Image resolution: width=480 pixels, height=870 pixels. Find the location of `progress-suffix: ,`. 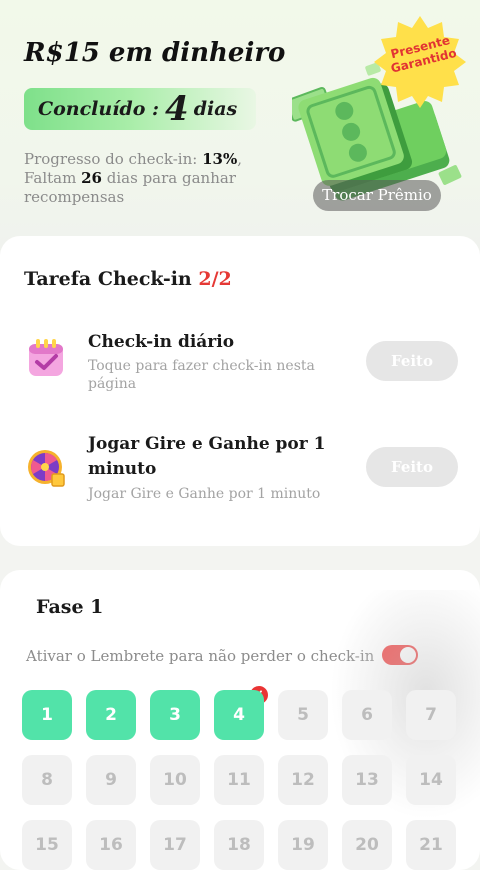

progress-suffix: , is located at coordinates (239, 159).